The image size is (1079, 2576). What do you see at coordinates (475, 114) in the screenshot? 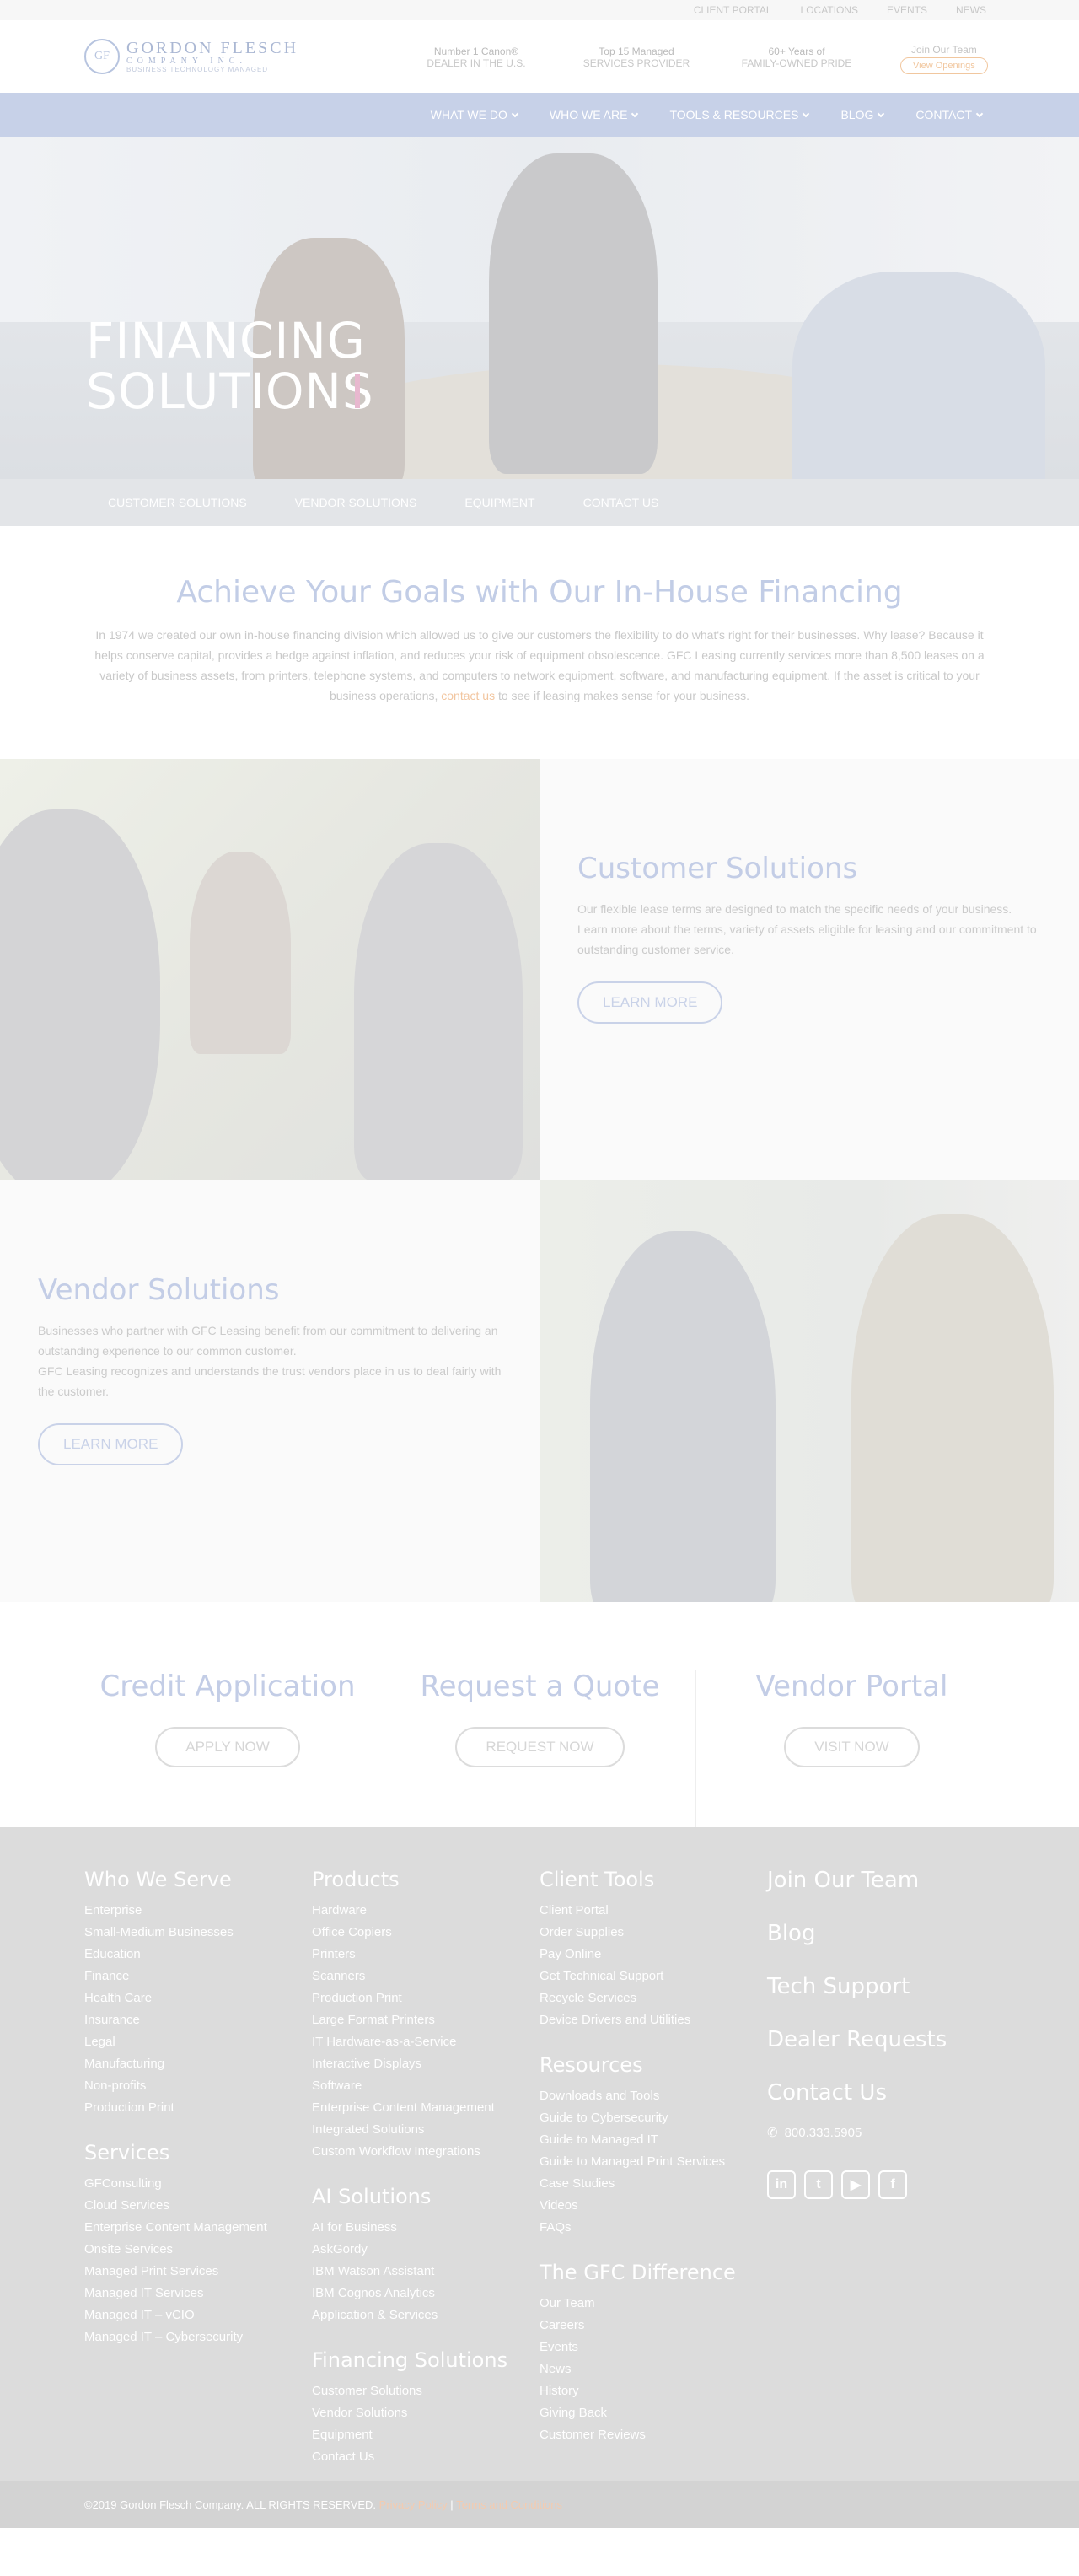
I see `nav-what-we-do: WHAT WE DO` at bounding box center [475, 114].